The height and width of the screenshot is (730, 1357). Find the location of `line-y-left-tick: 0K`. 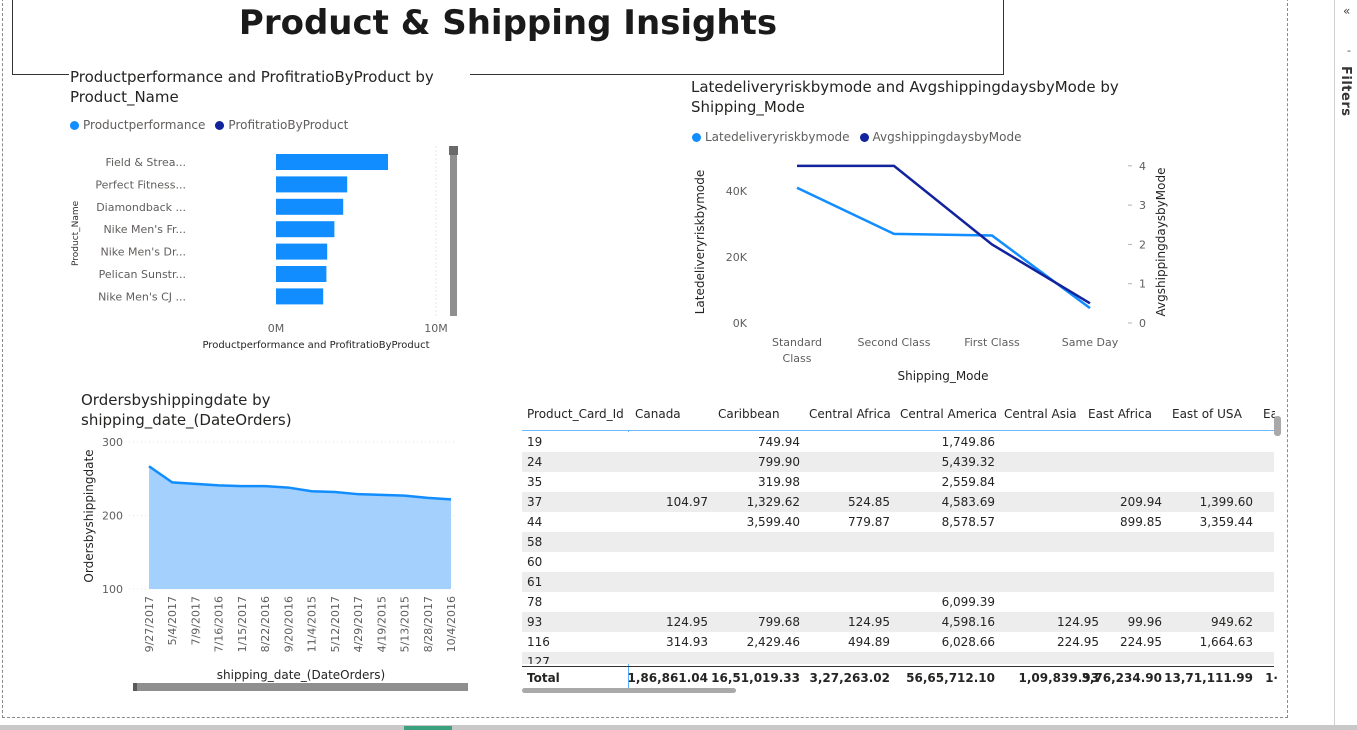

line-y-left-tick: 0K is located at coordinates (740, 323).